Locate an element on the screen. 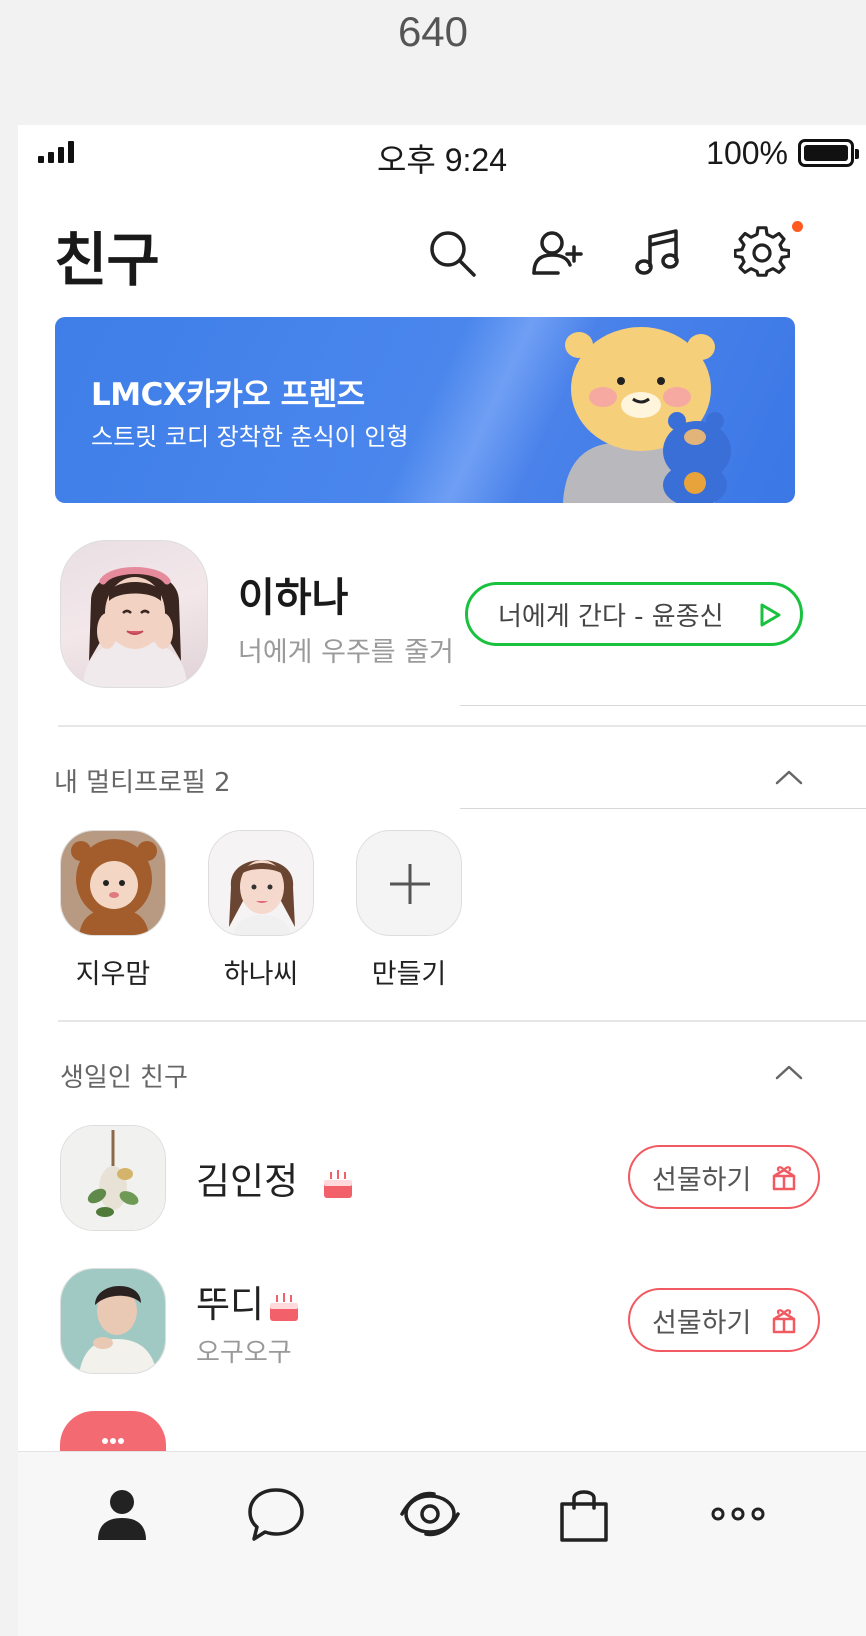  settings-gear-icon is located at coordinates (762, 253).